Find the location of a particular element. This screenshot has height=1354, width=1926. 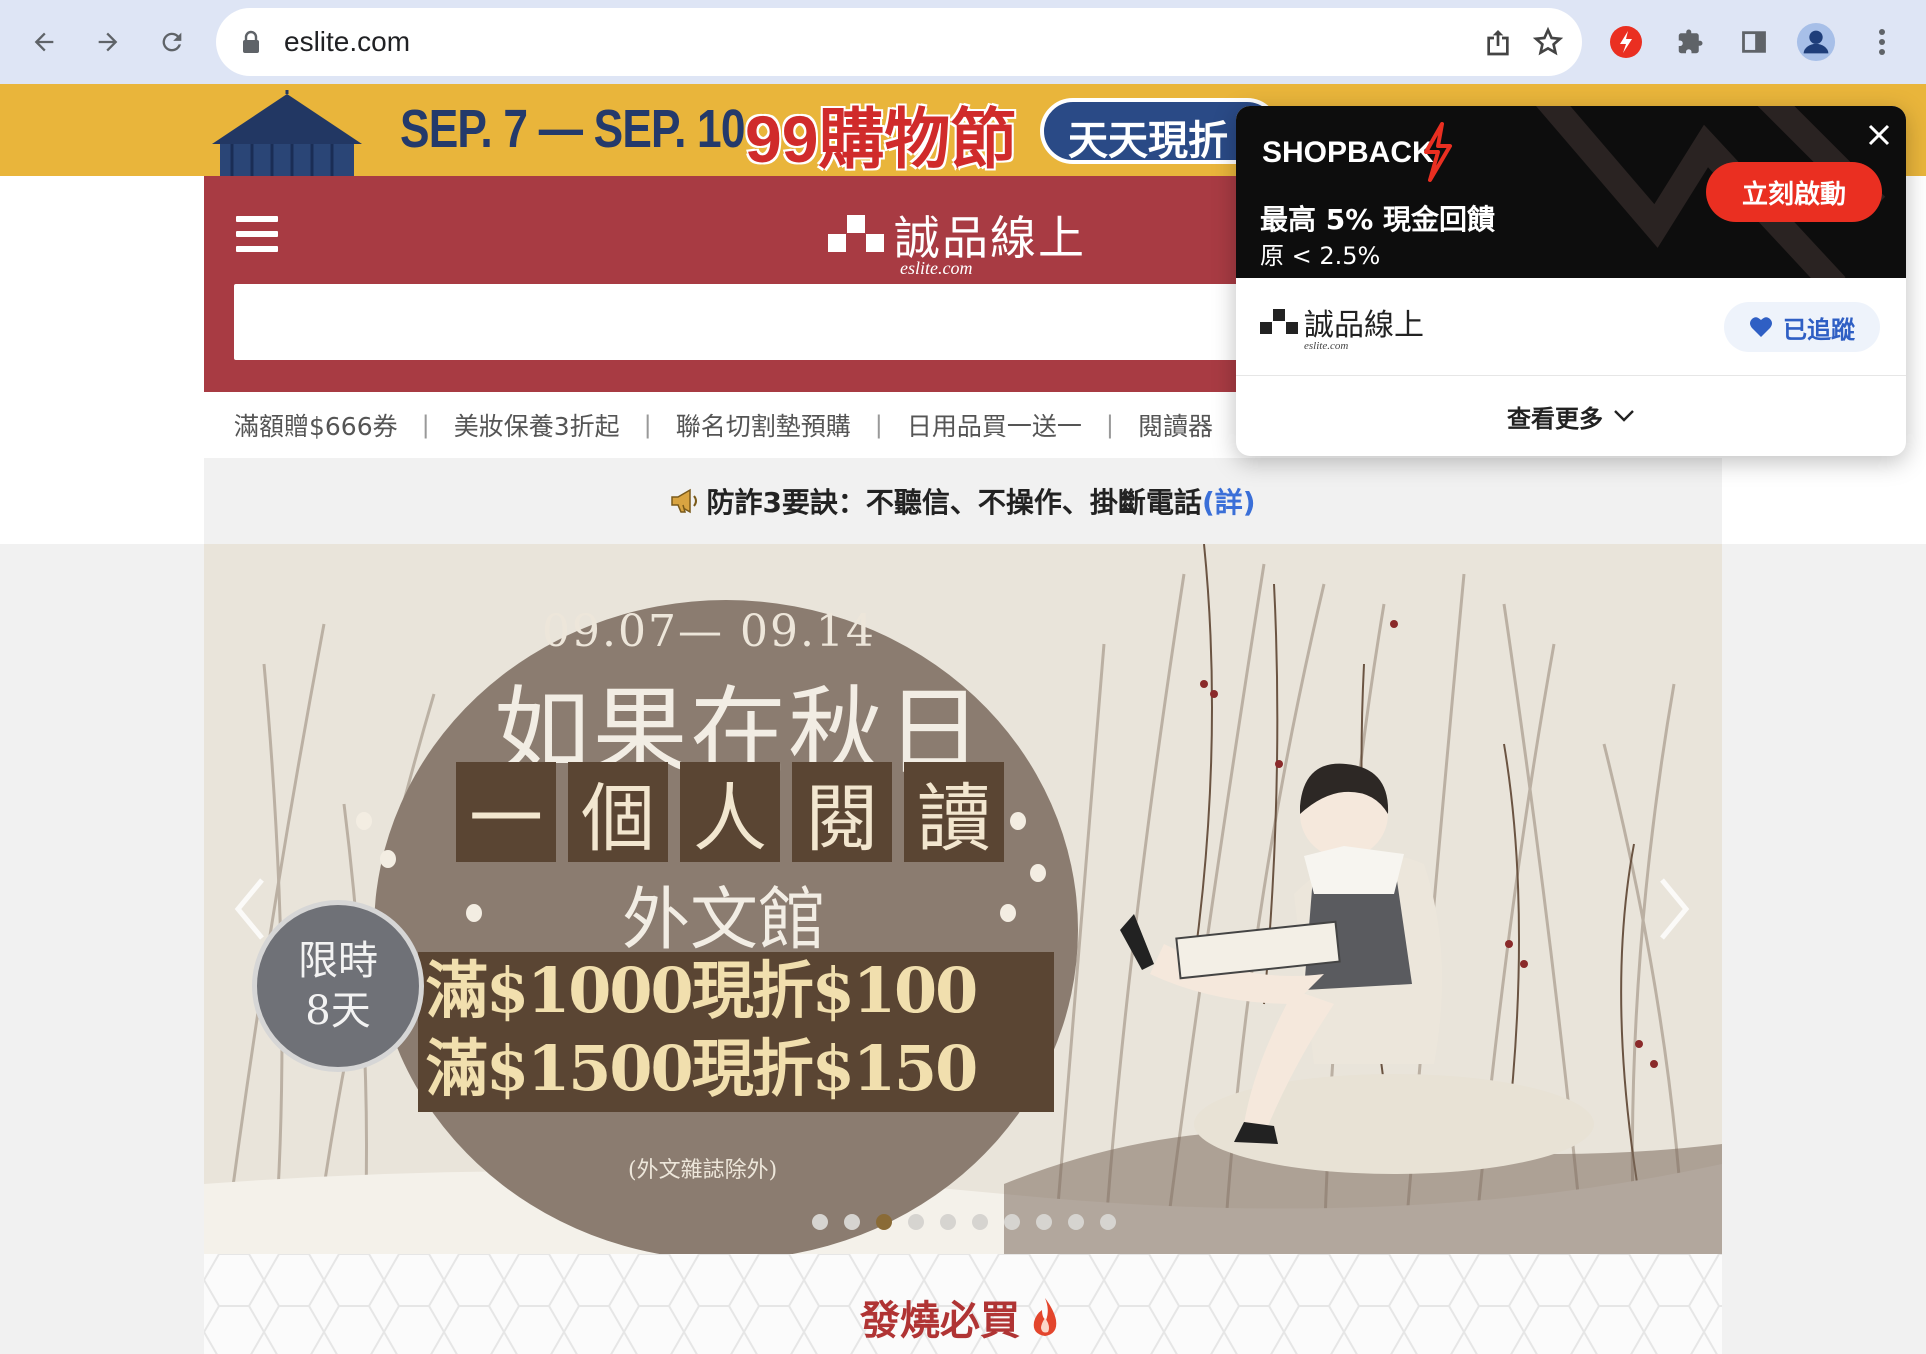

arrow-left-icon is located at coordinates (44, 42).